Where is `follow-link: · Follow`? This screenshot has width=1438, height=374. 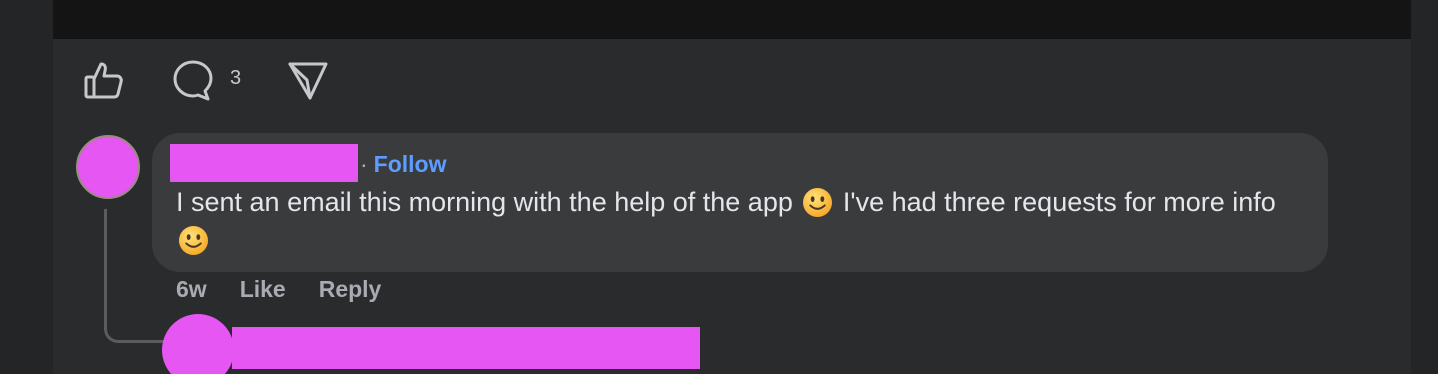 follow-link: · Follow is located at coordinates (402, 164).